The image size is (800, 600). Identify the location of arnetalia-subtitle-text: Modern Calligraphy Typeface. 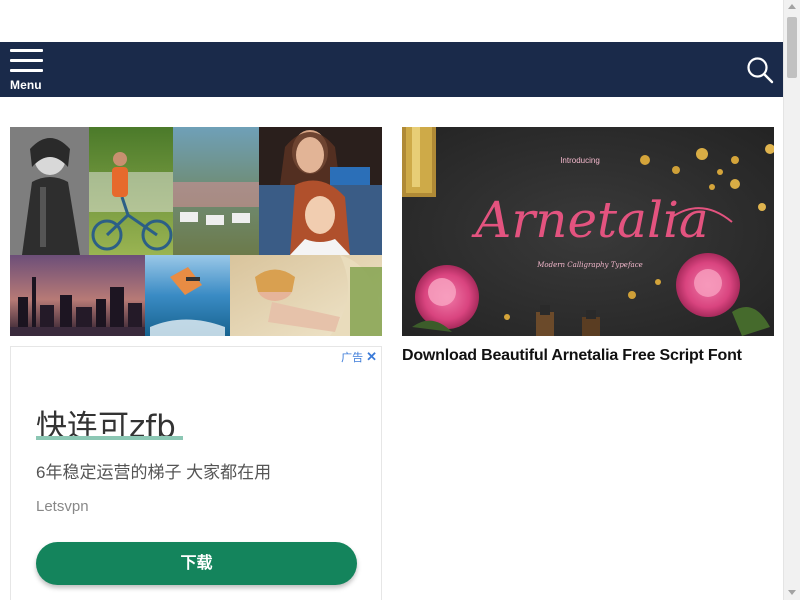
(589, 265).